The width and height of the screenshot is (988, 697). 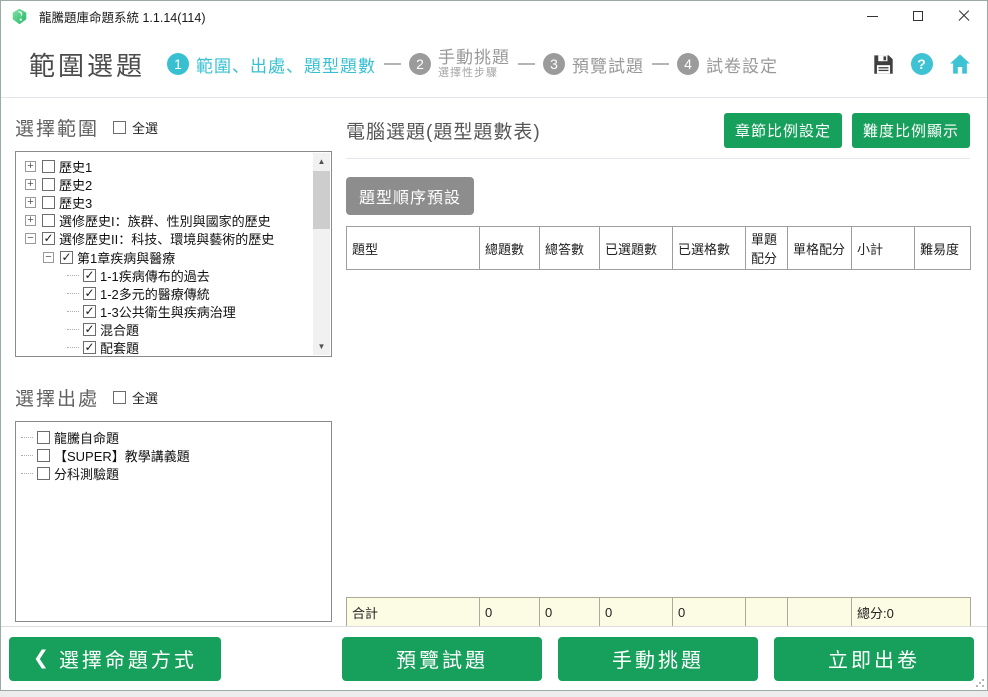 What do you see at coordinates (120, 127) in the screenshot?
I see `range-select-all-checkbox` at bounding box center [120, 127].